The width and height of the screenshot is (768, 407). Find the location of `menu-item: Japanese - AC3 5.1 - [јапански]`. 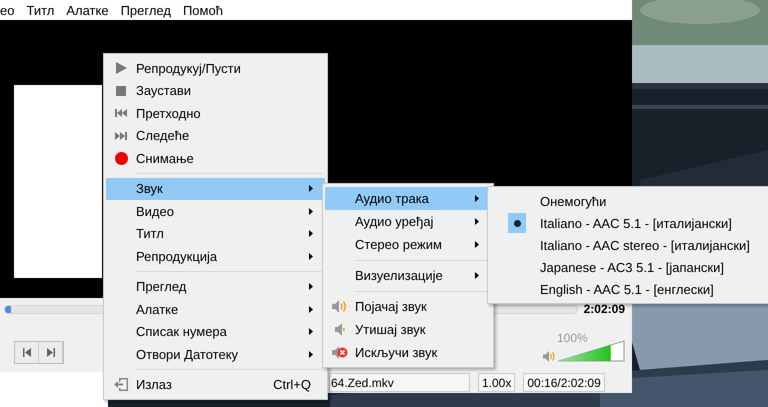

menu-item: Japanese - AC3 5.1 - [јапански] is located at coordinates (629, 267).